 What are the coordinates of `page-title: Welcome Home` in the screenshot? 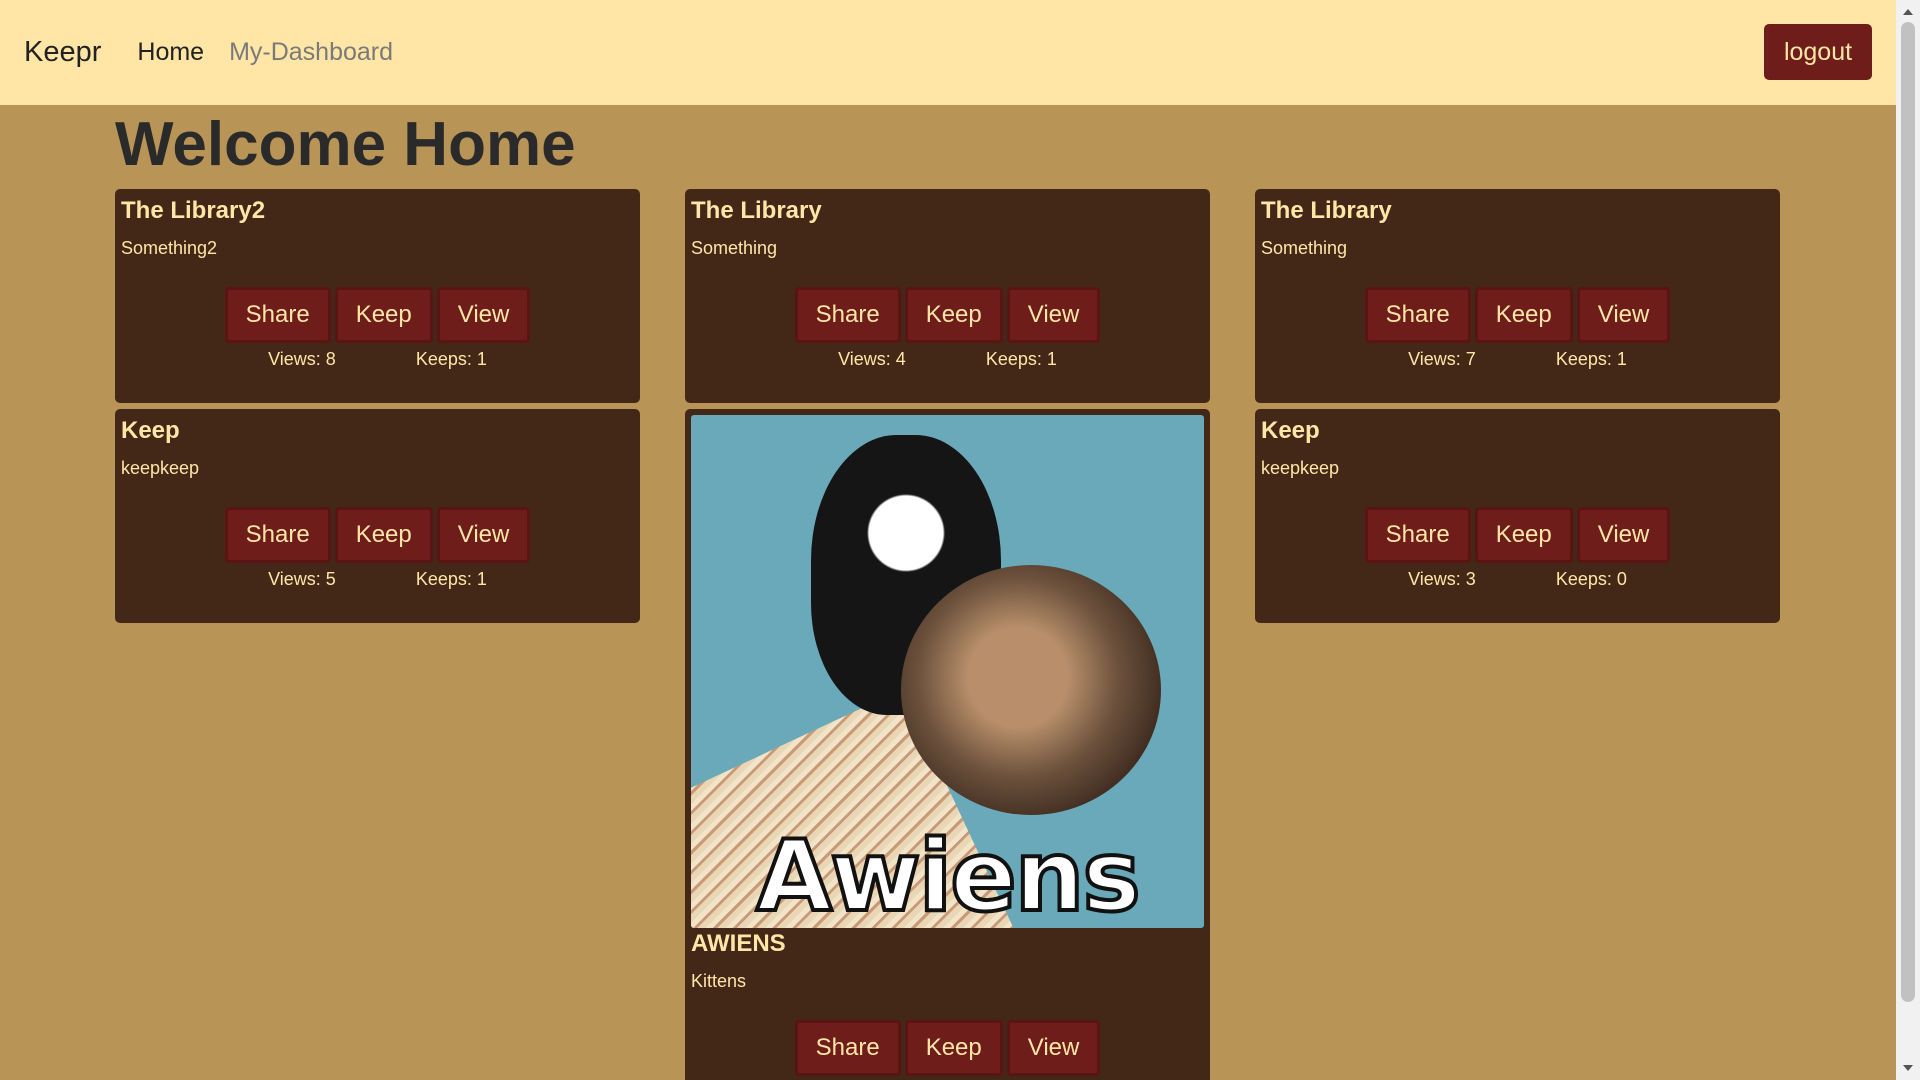 It's located at (345, 144).